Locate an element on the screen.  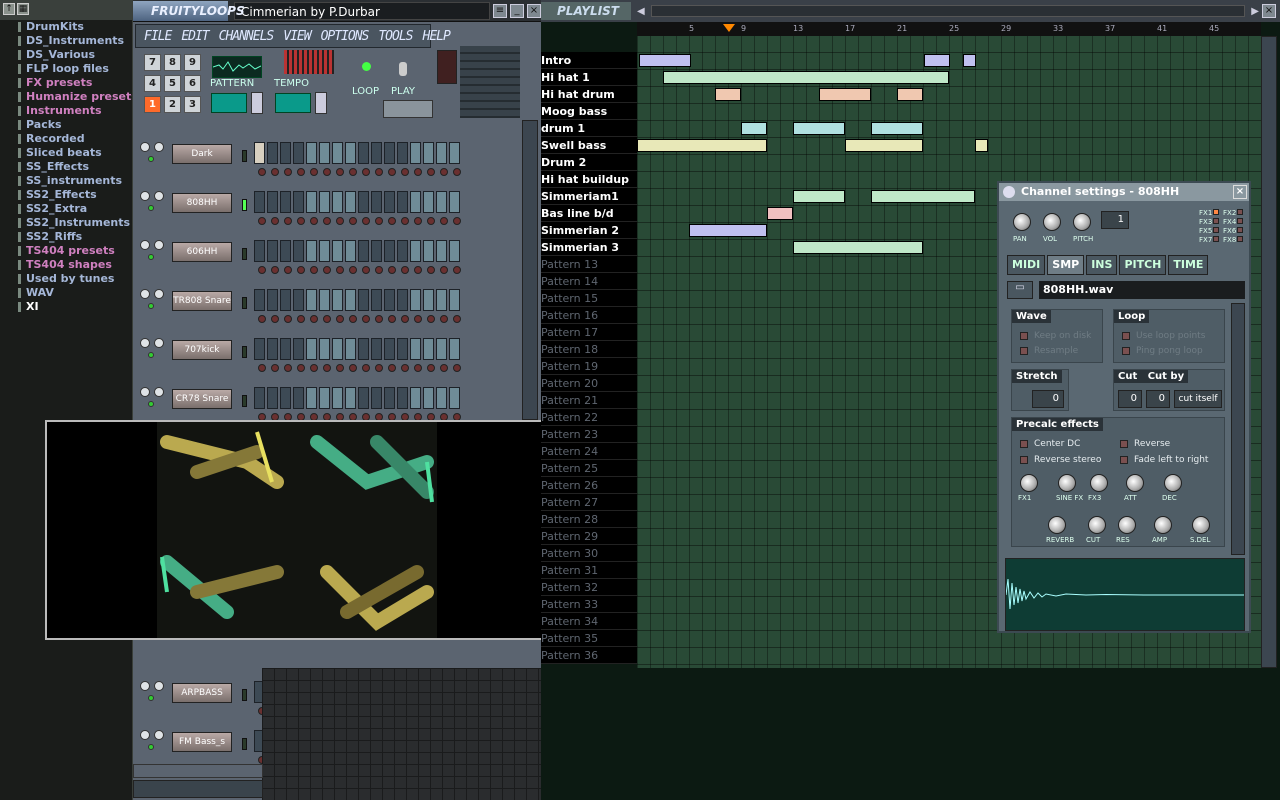
playlist-track: drum 1 is located at coordinates (589, 128).